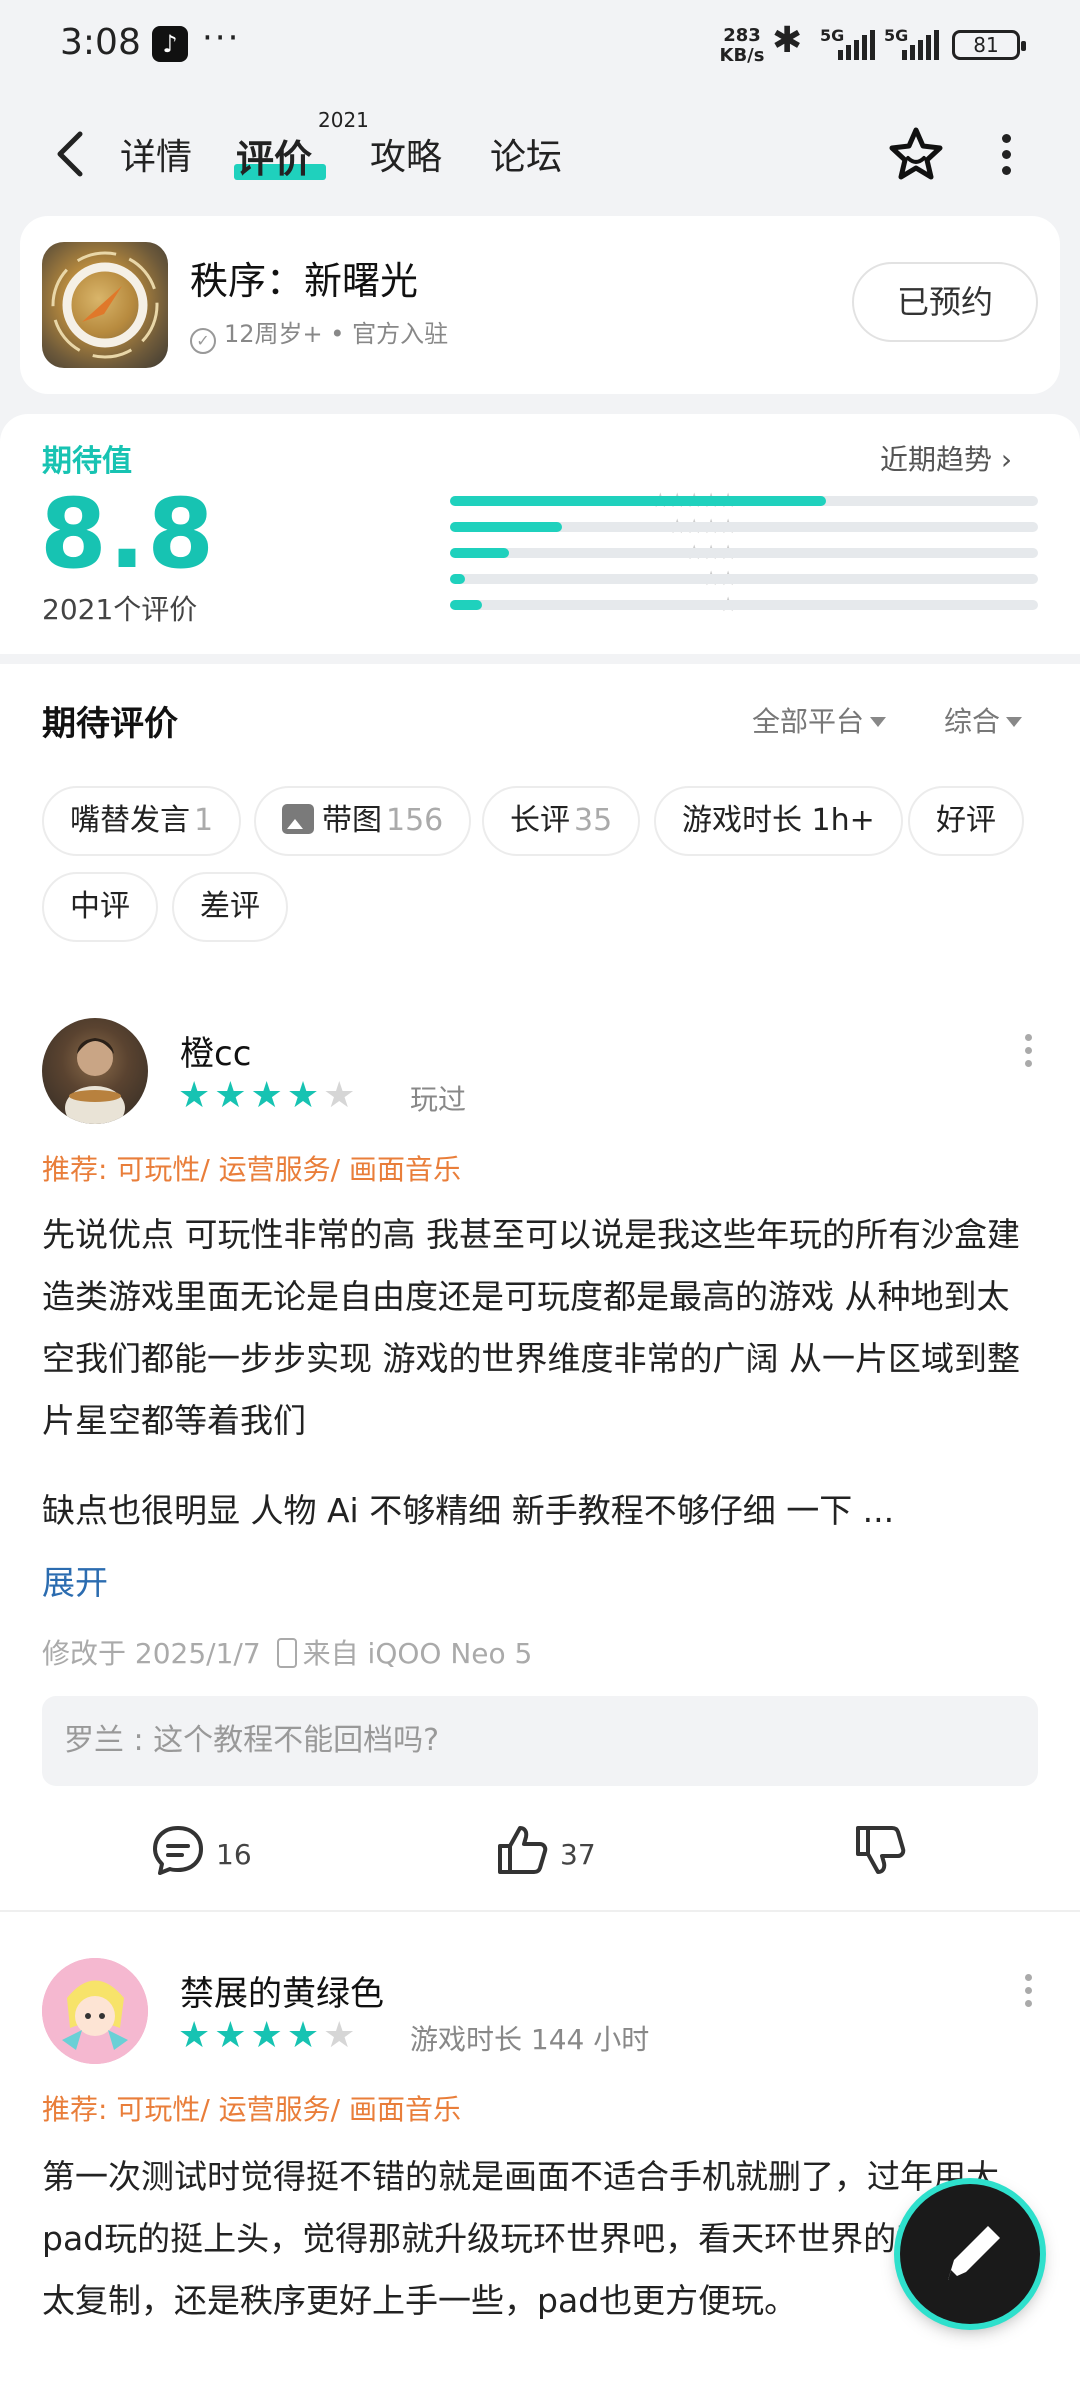 The height and width of the screenshot is (2400, 1080). I want to click on game-meta: ✓ 12周岁+ • 官方入驻, so click(319, 334).